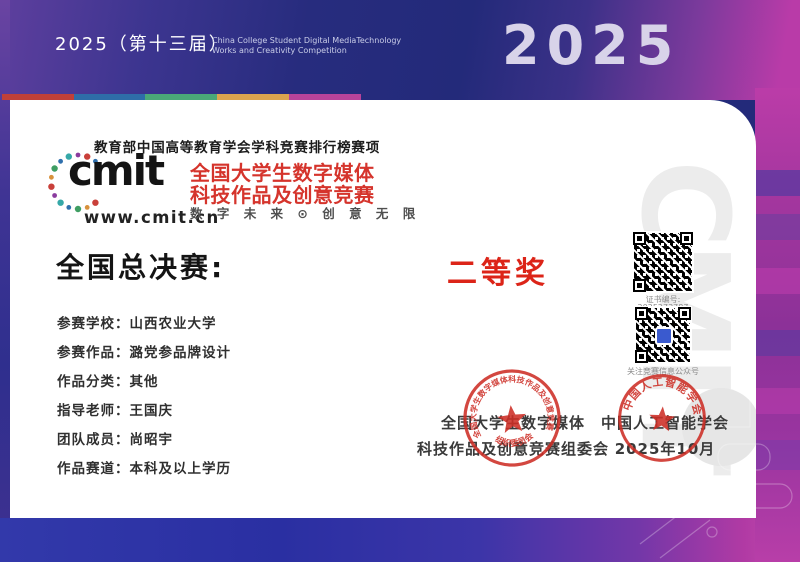 Image resolution: width=800 pixels, height=562 pixels. I want to click on cmit-brand-text: cmit, so click(116, 170).